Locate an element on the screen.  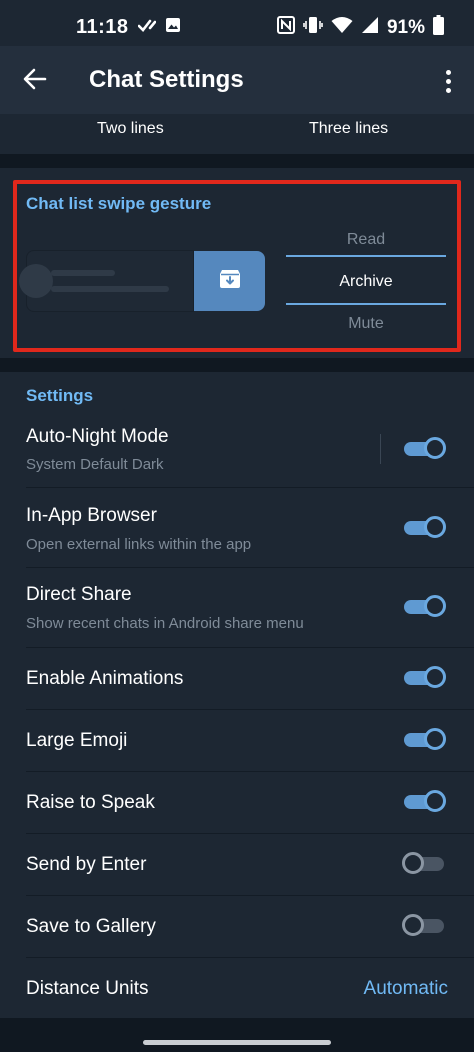
message-lines-section: Two lines Three lines is located at coordinates (237, 134).